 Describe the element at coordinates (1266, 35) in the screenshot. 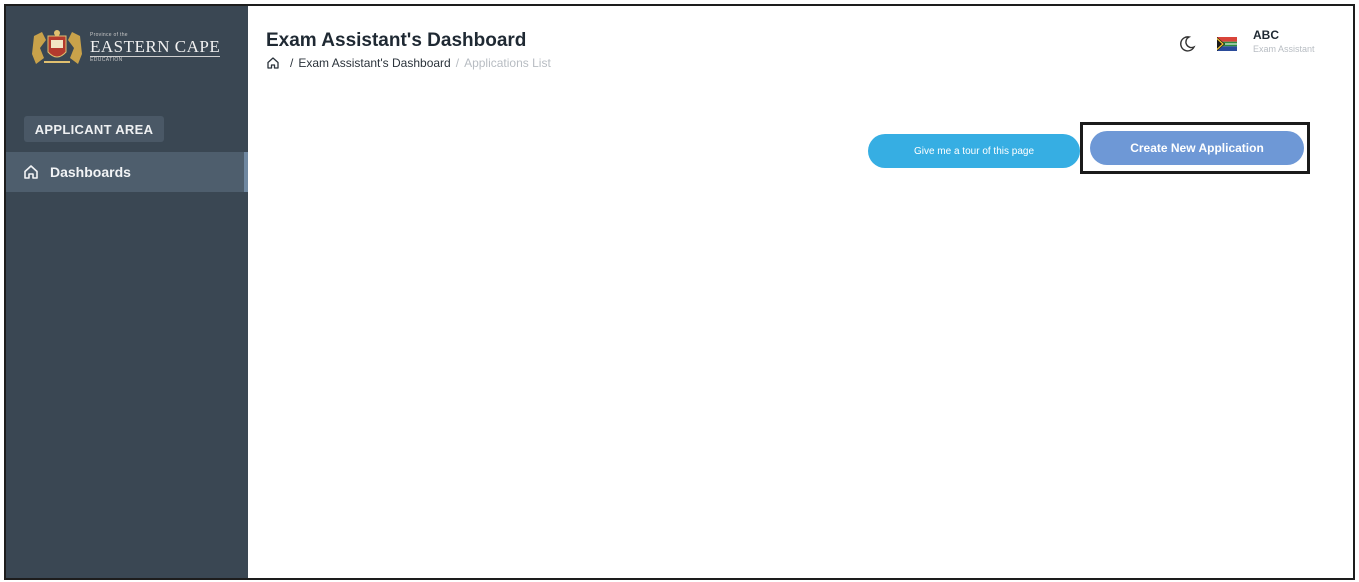

I see `user-name: ABC` at that location.